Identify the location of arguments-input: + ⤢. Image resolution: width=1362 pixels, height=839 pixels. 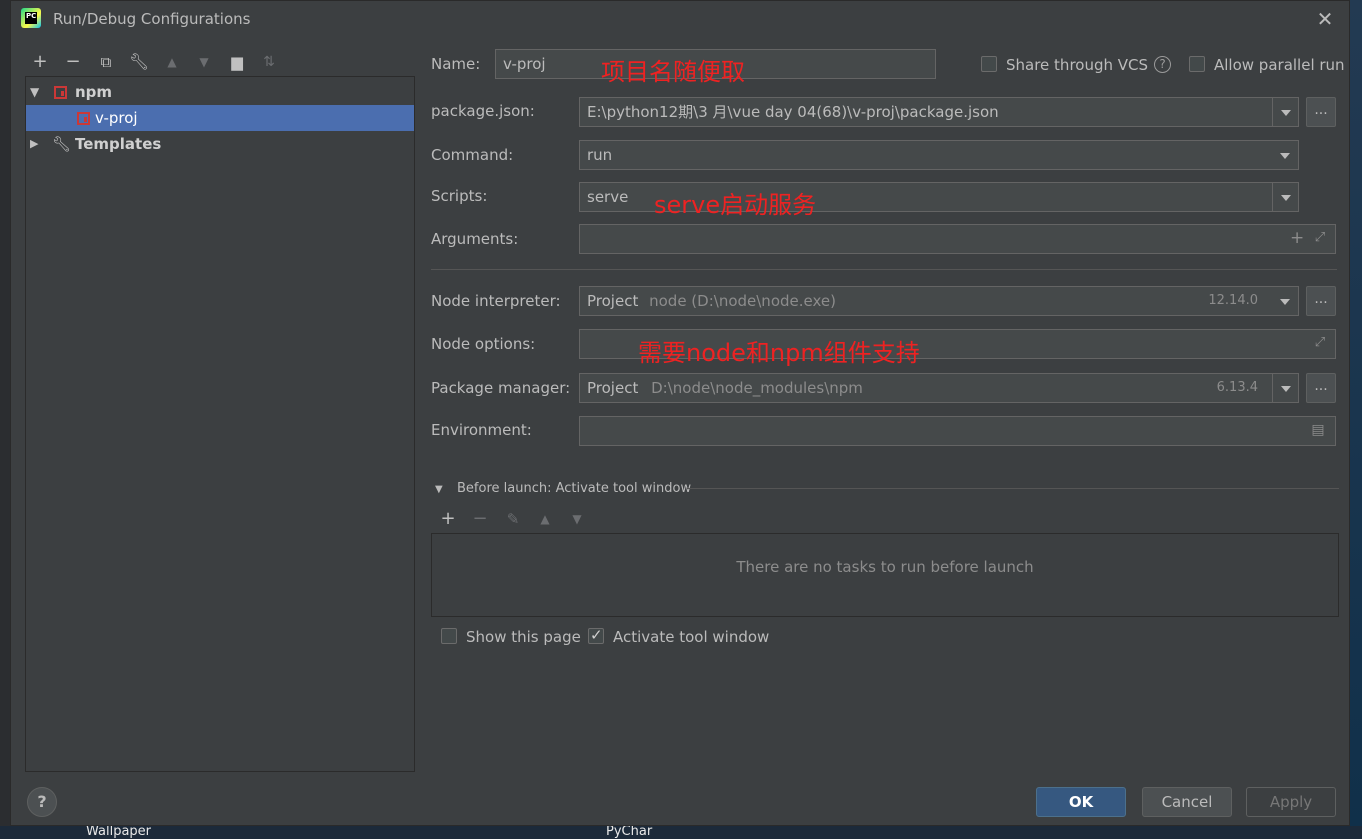
(957, 239).